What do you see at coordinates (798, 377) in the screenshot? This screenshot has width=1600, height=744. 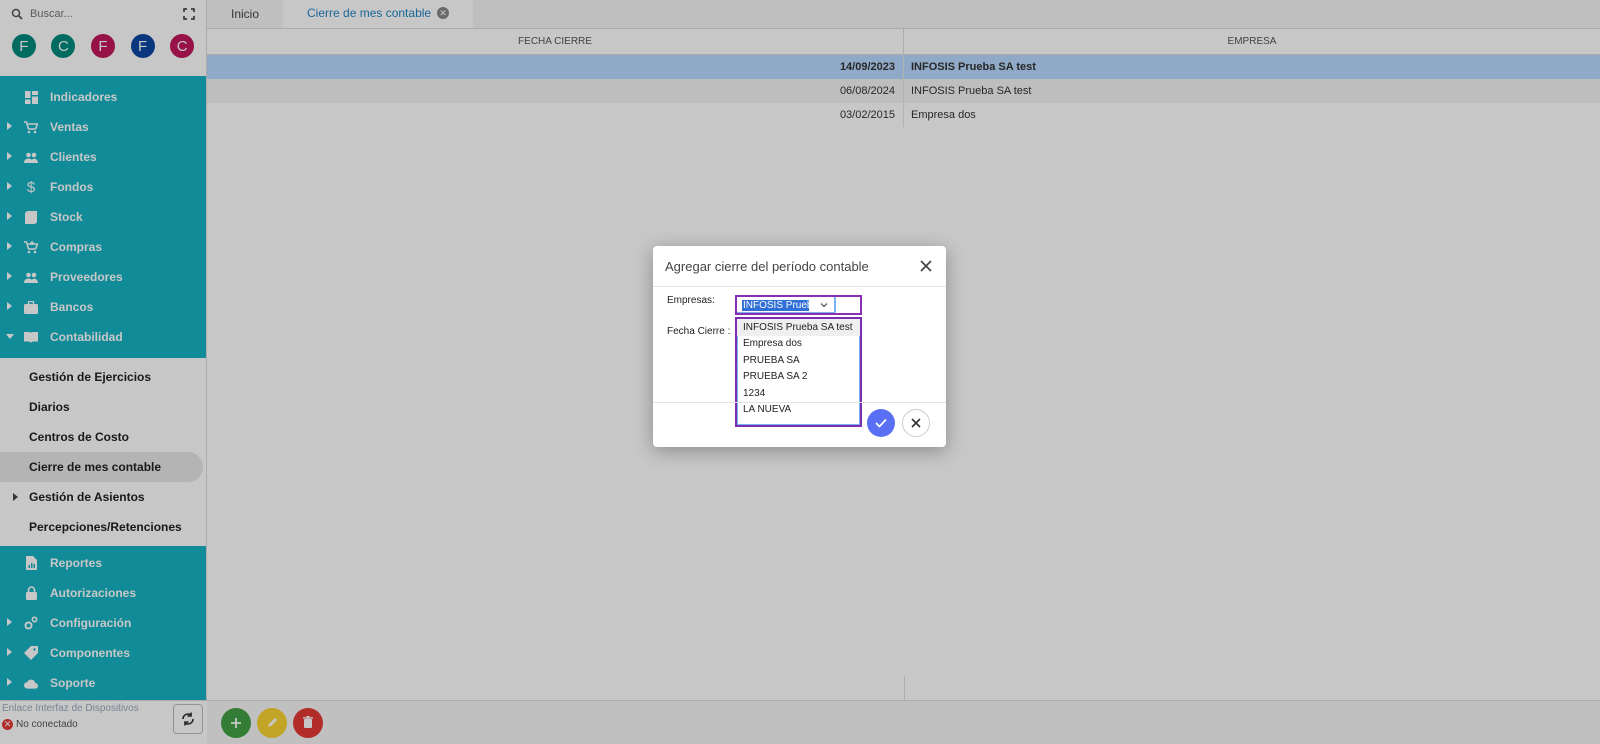 I see `dropdown-option: PRUEBA SA 2` at bounding box center [798, 377].